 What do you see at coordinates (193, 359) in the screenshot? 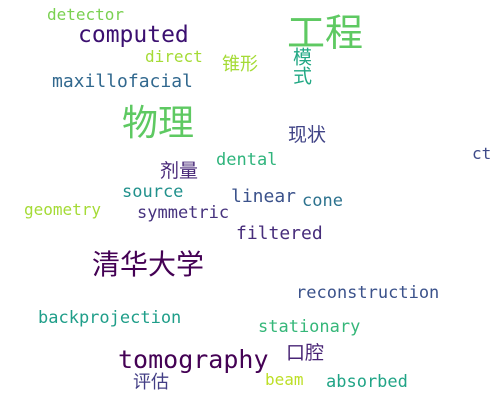
I see `word-tomography: tomography` at bounding box center [193, 359].